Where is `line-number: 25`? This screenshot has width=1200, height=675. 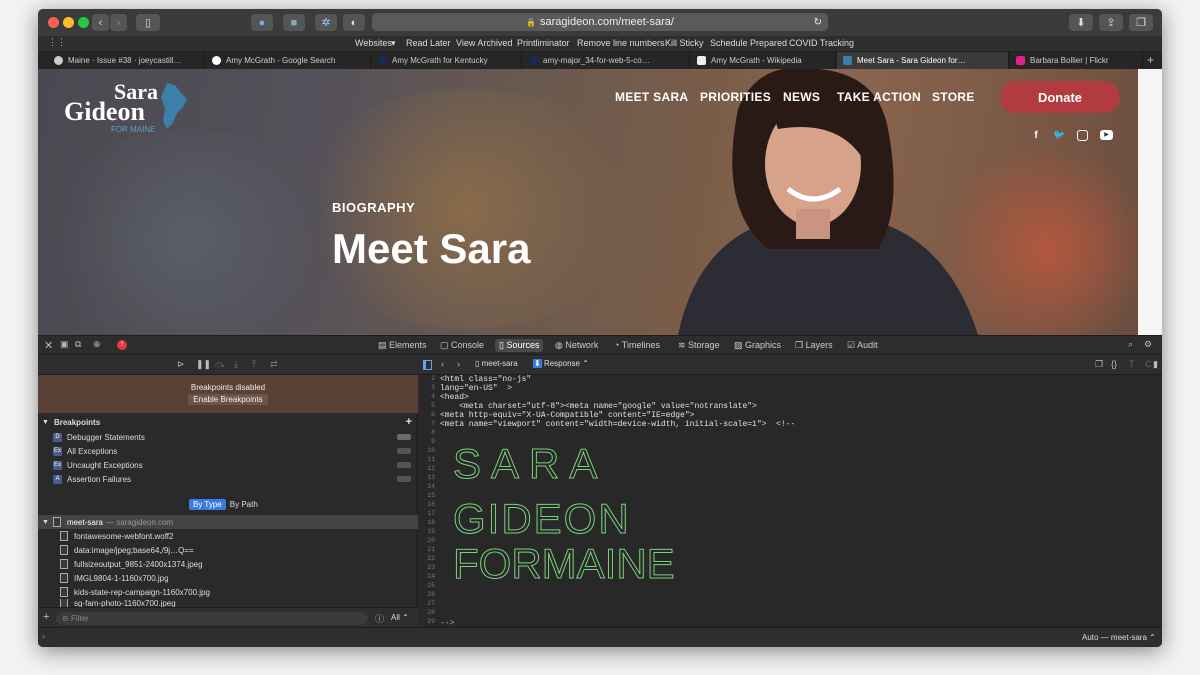 line-number: 25 is located at coordinates (427, 585).